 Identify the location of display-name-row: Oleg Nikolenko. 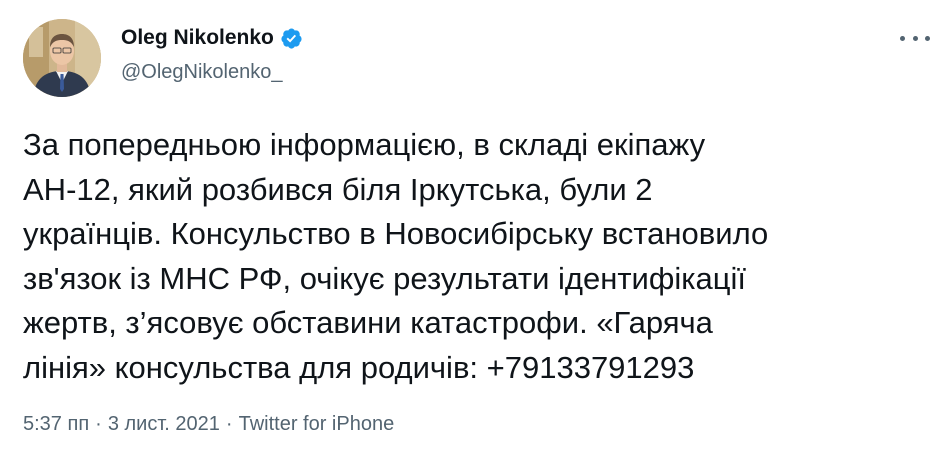
(212, 38).